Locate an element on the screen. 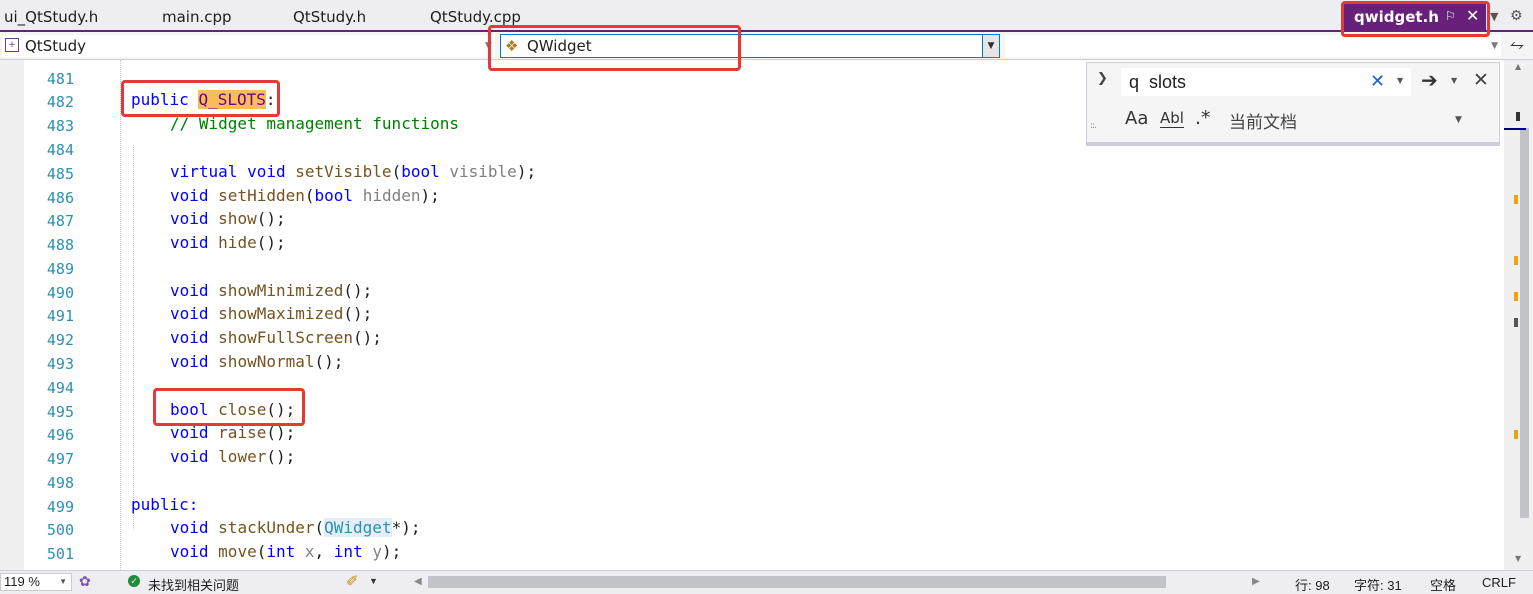  code-line-496: void raise(); is located at coordinates (233, 432).